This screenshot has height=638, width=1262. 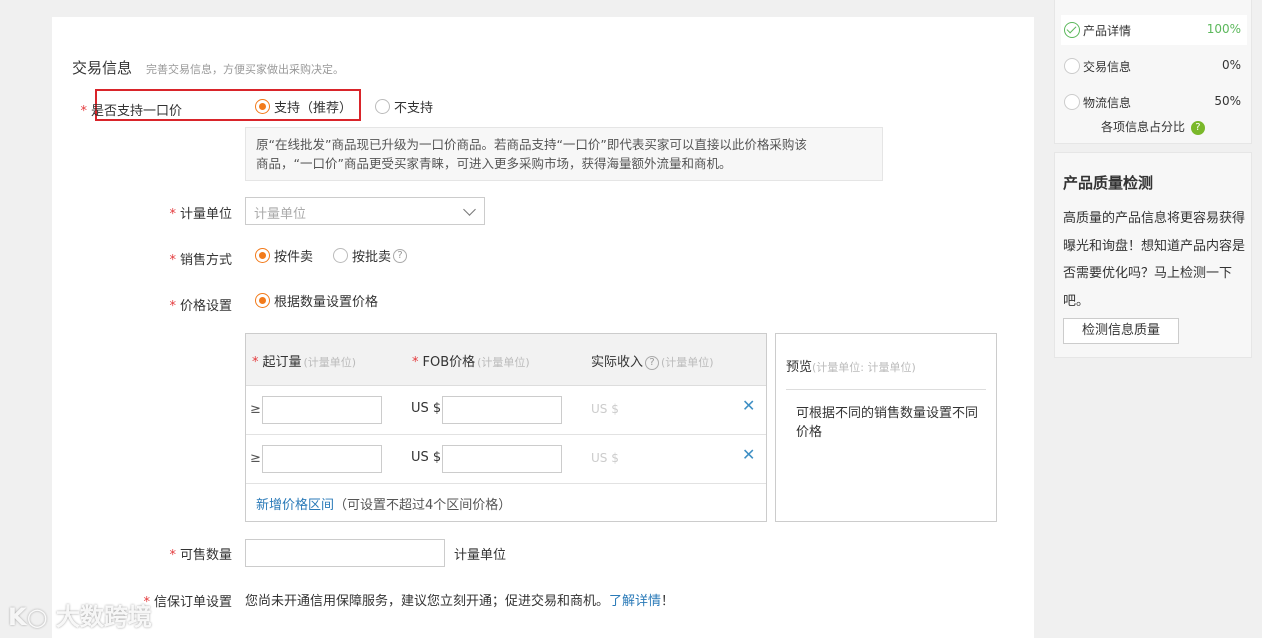 I want to click on check-circle-icon, so click(x=1072, y=30).